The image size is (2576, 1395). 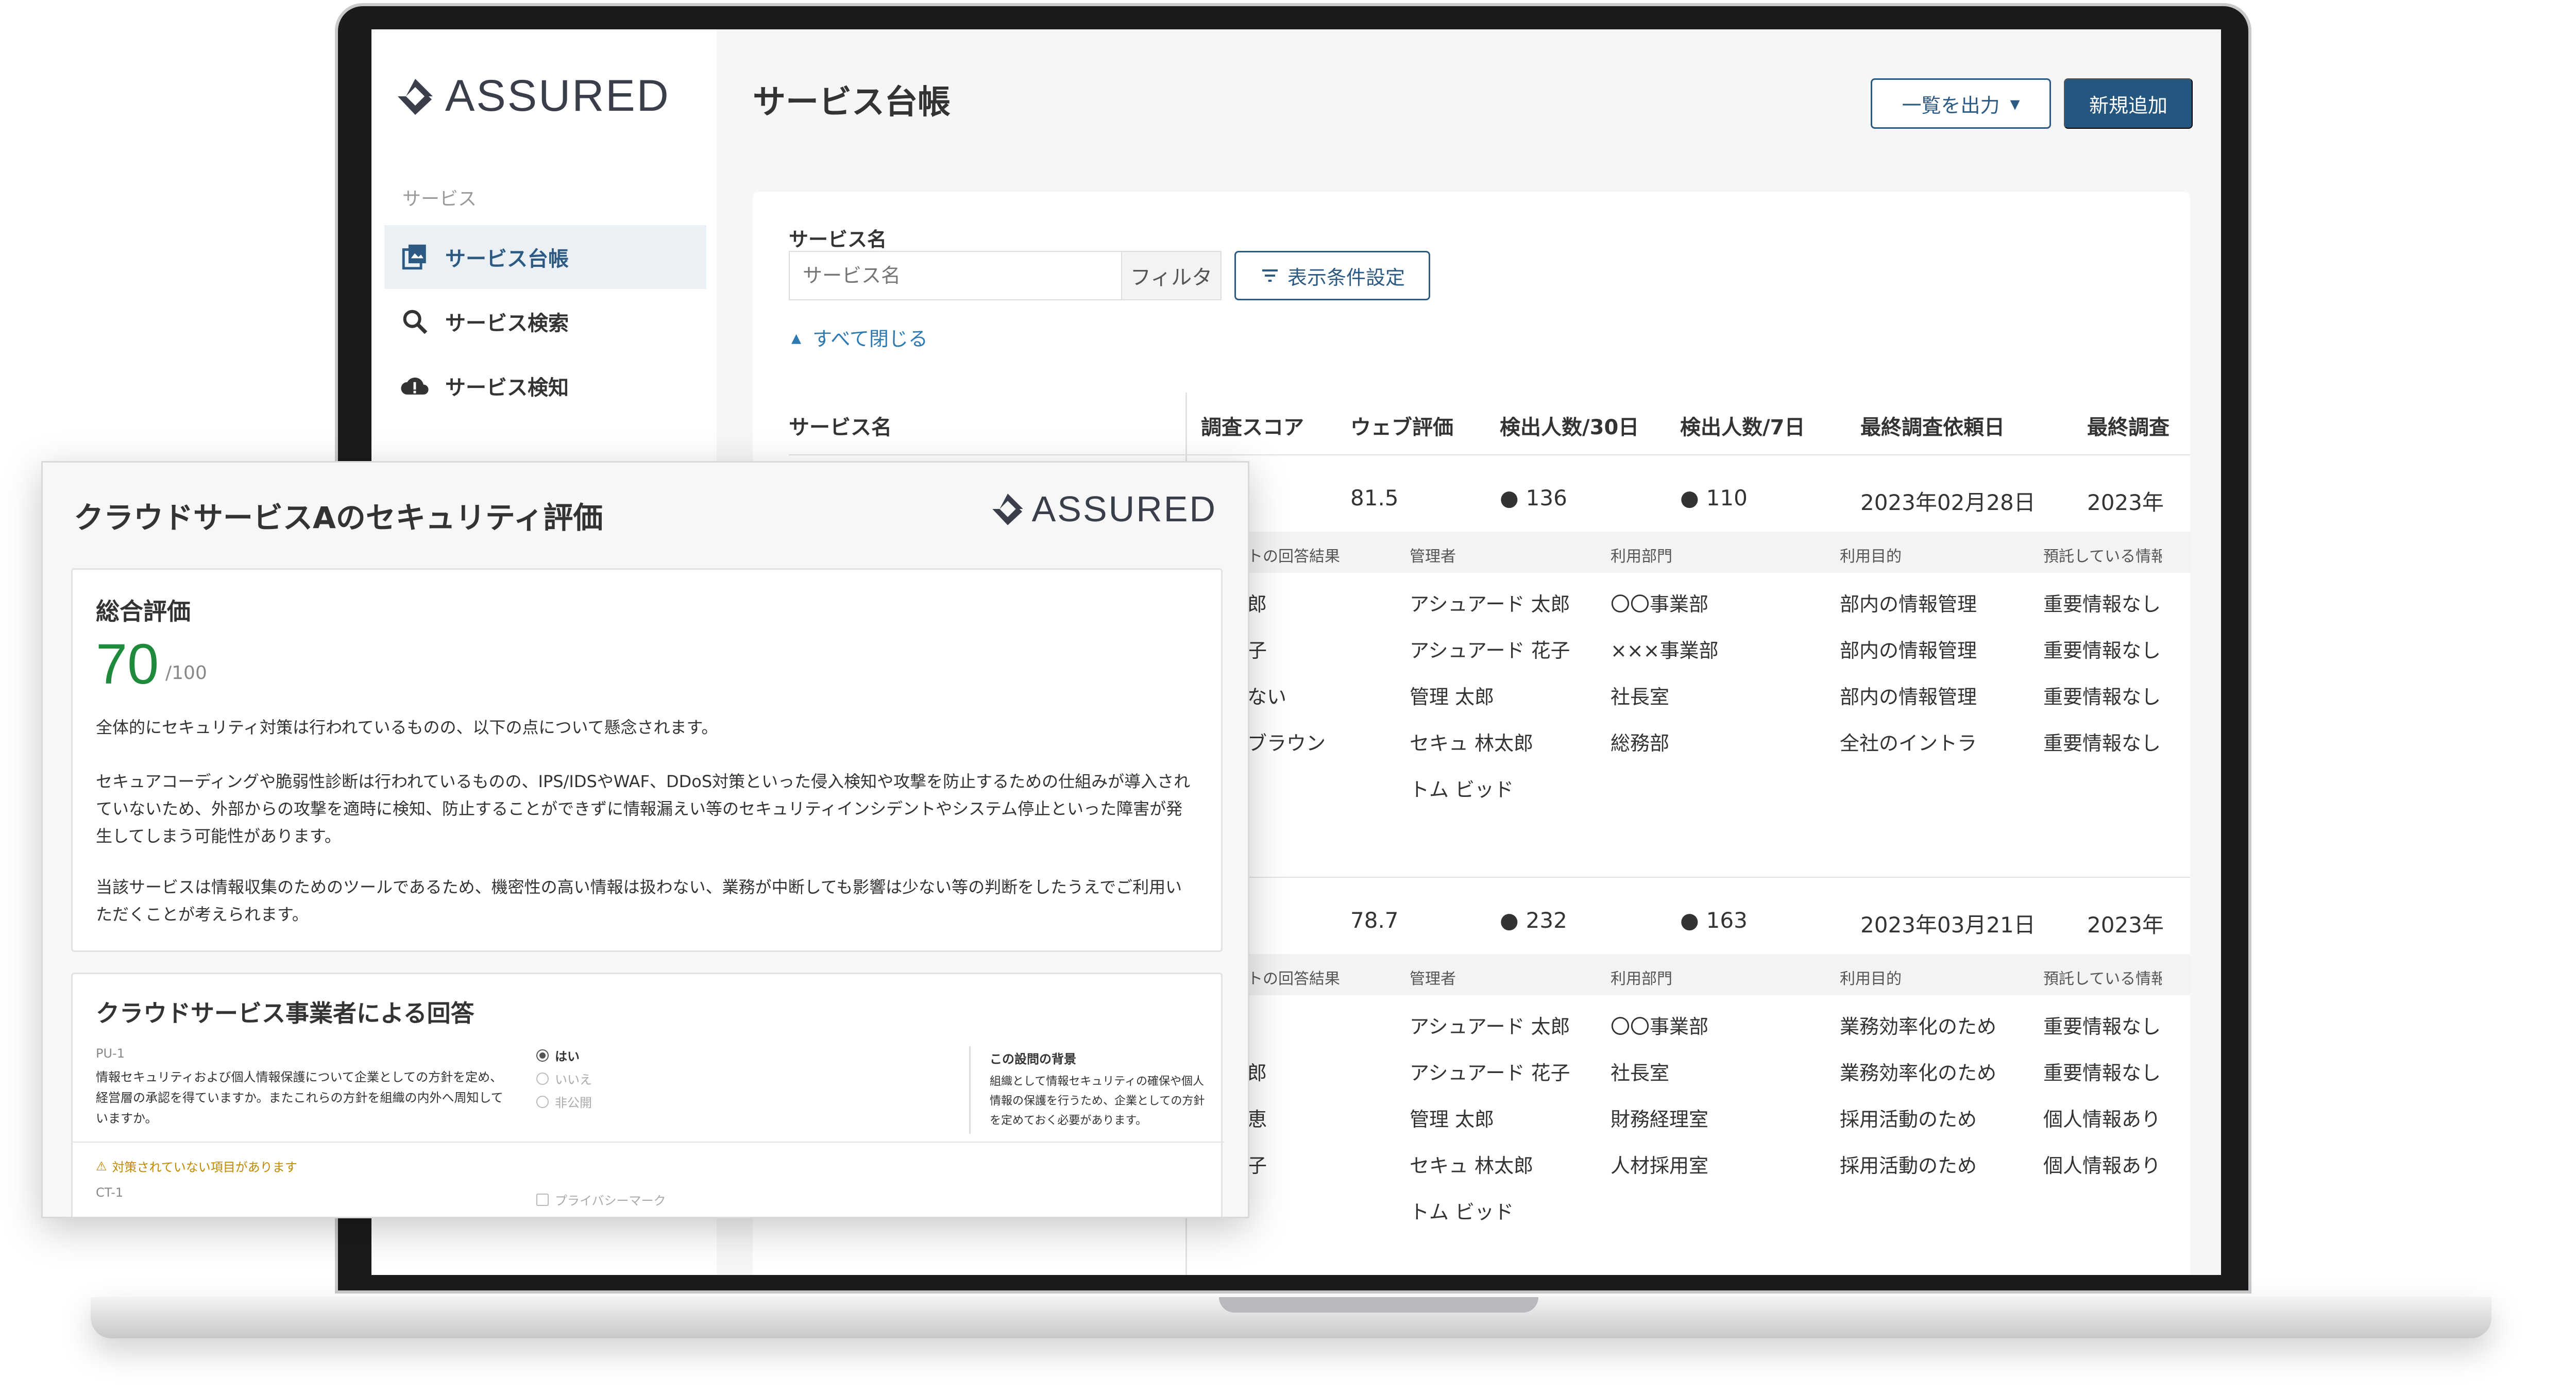 I want to click on service-name-input, so click(x=955, y=275).